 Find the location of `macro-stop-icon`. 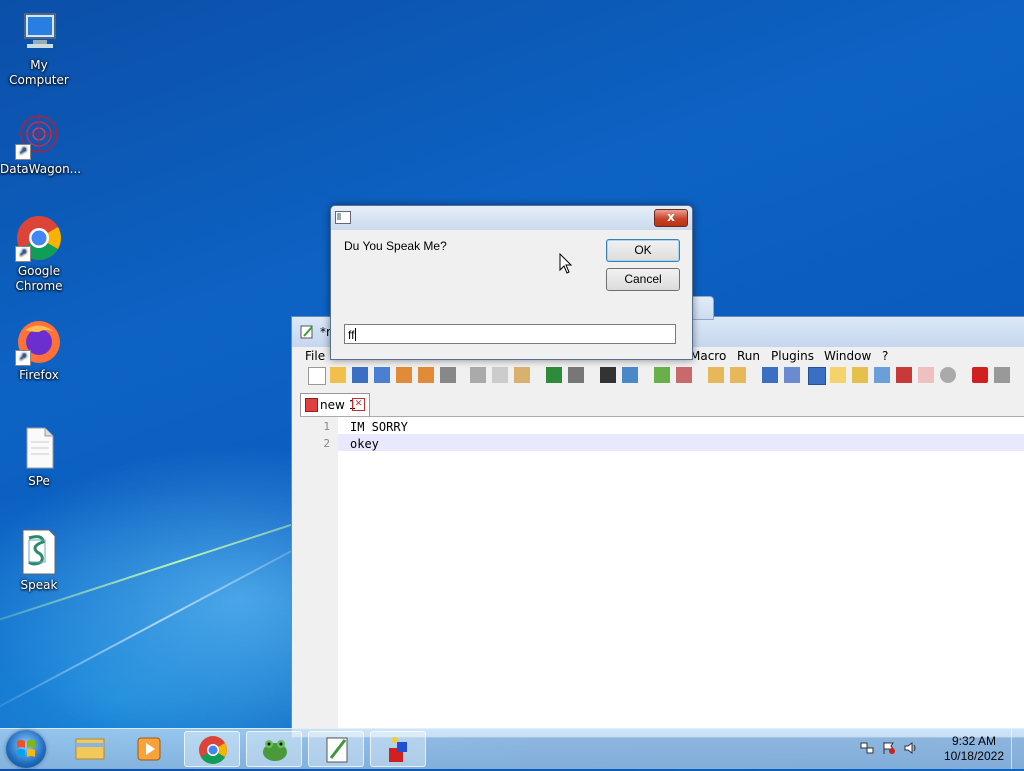

macro-stop-icon is located at coordinates (948, 375).